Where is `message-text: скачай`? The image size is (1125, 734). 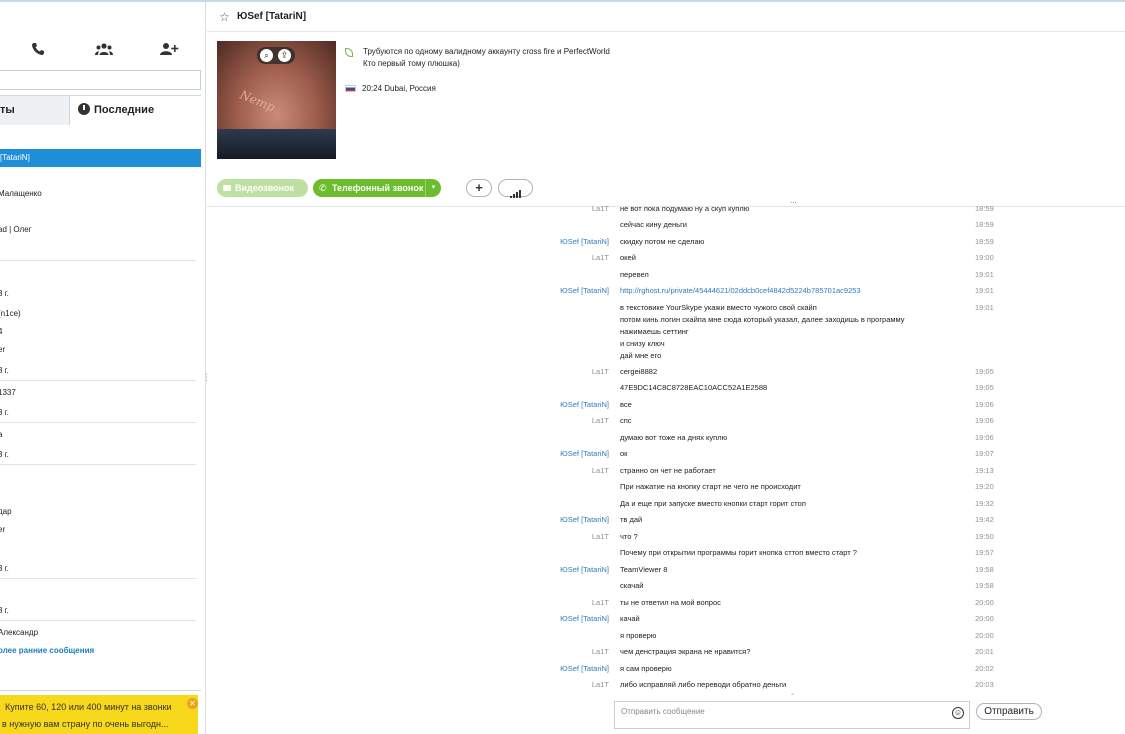 message-text: скачай is located at coordinates (632, 585).